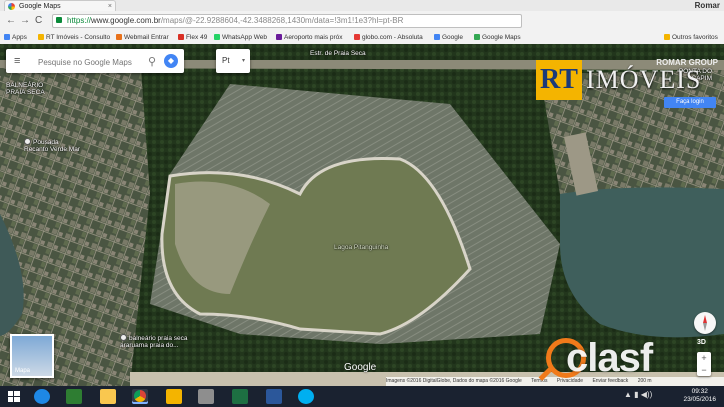  Describe the element at coordinates (306, 396) in the screenshot. I see `skype-icon` at that location.